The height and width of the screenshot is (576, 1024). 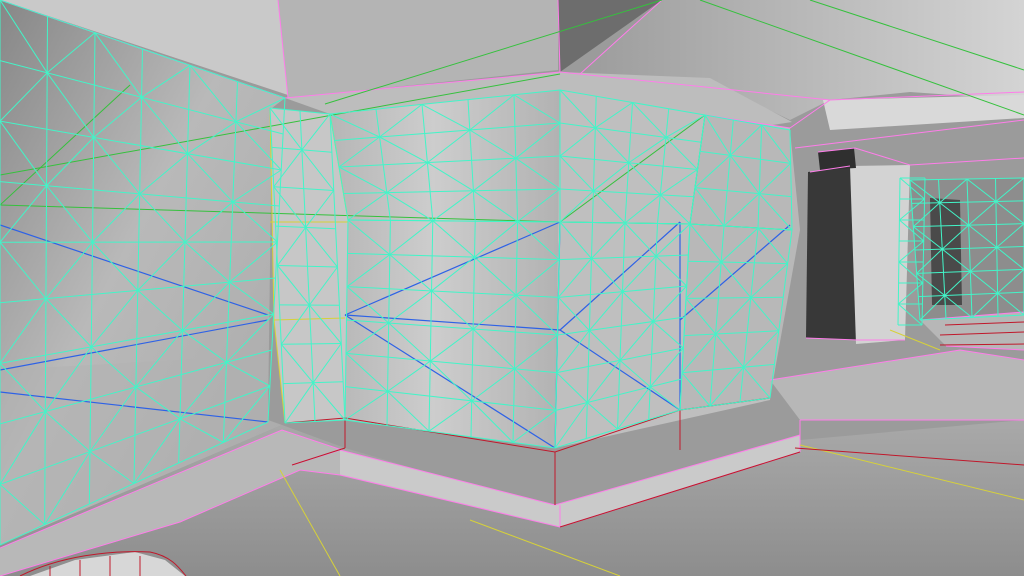 I want to click on corridor-dark-pillar, so click(x=832, y=253).